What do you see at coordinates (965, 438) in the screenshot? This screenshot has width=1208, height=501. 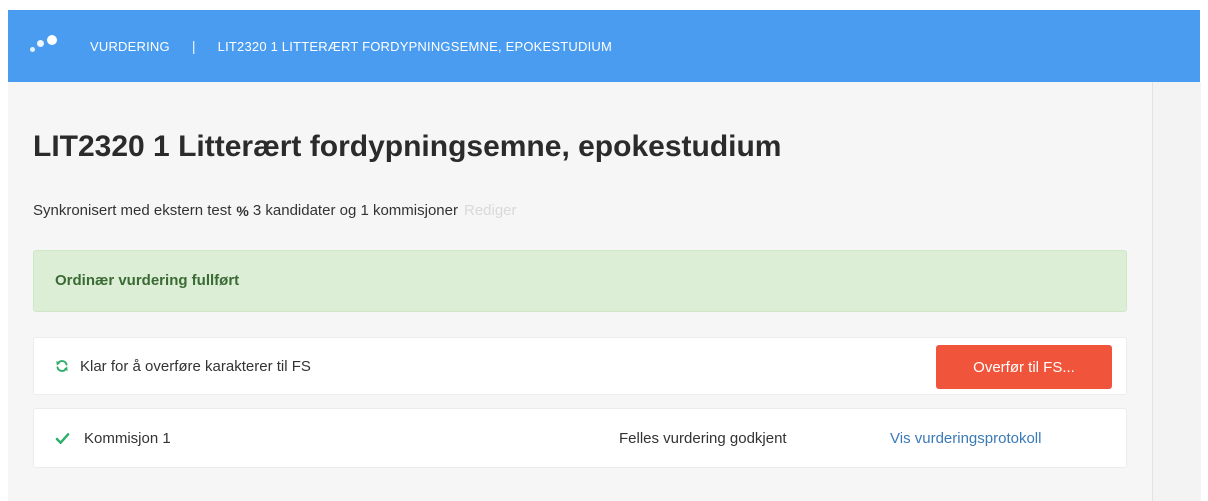 I see `view-protocol-link: Vis vurderingsprotokoll` at bounding box center [965, 438].